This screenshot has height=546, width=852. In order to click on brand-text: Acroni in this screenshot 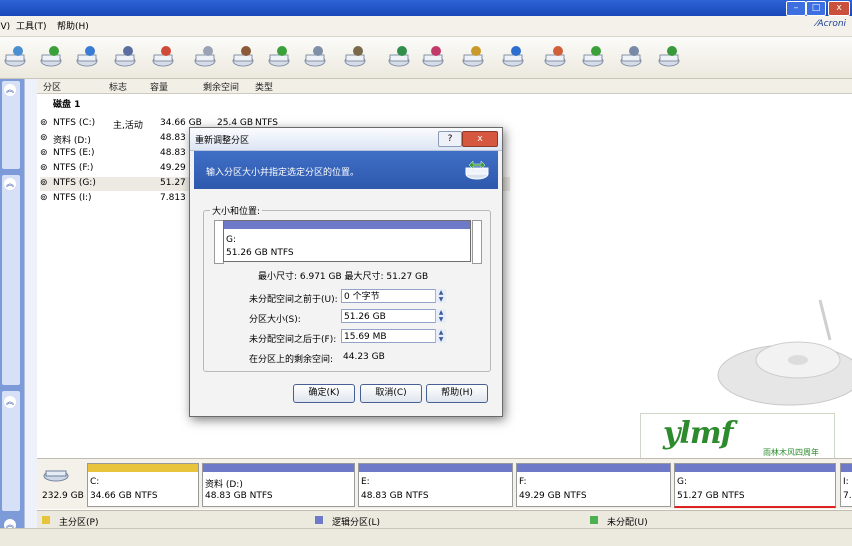, I will do `click(832, 24)`.